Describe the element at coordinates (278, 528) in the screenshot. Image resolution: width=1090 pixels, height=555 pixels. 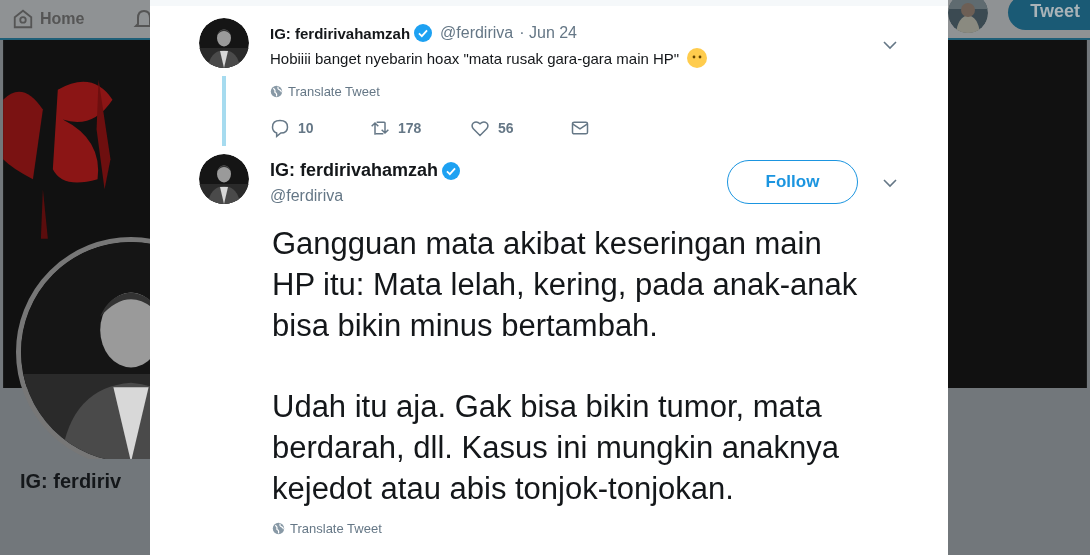
I see `globe-icon` at that location.